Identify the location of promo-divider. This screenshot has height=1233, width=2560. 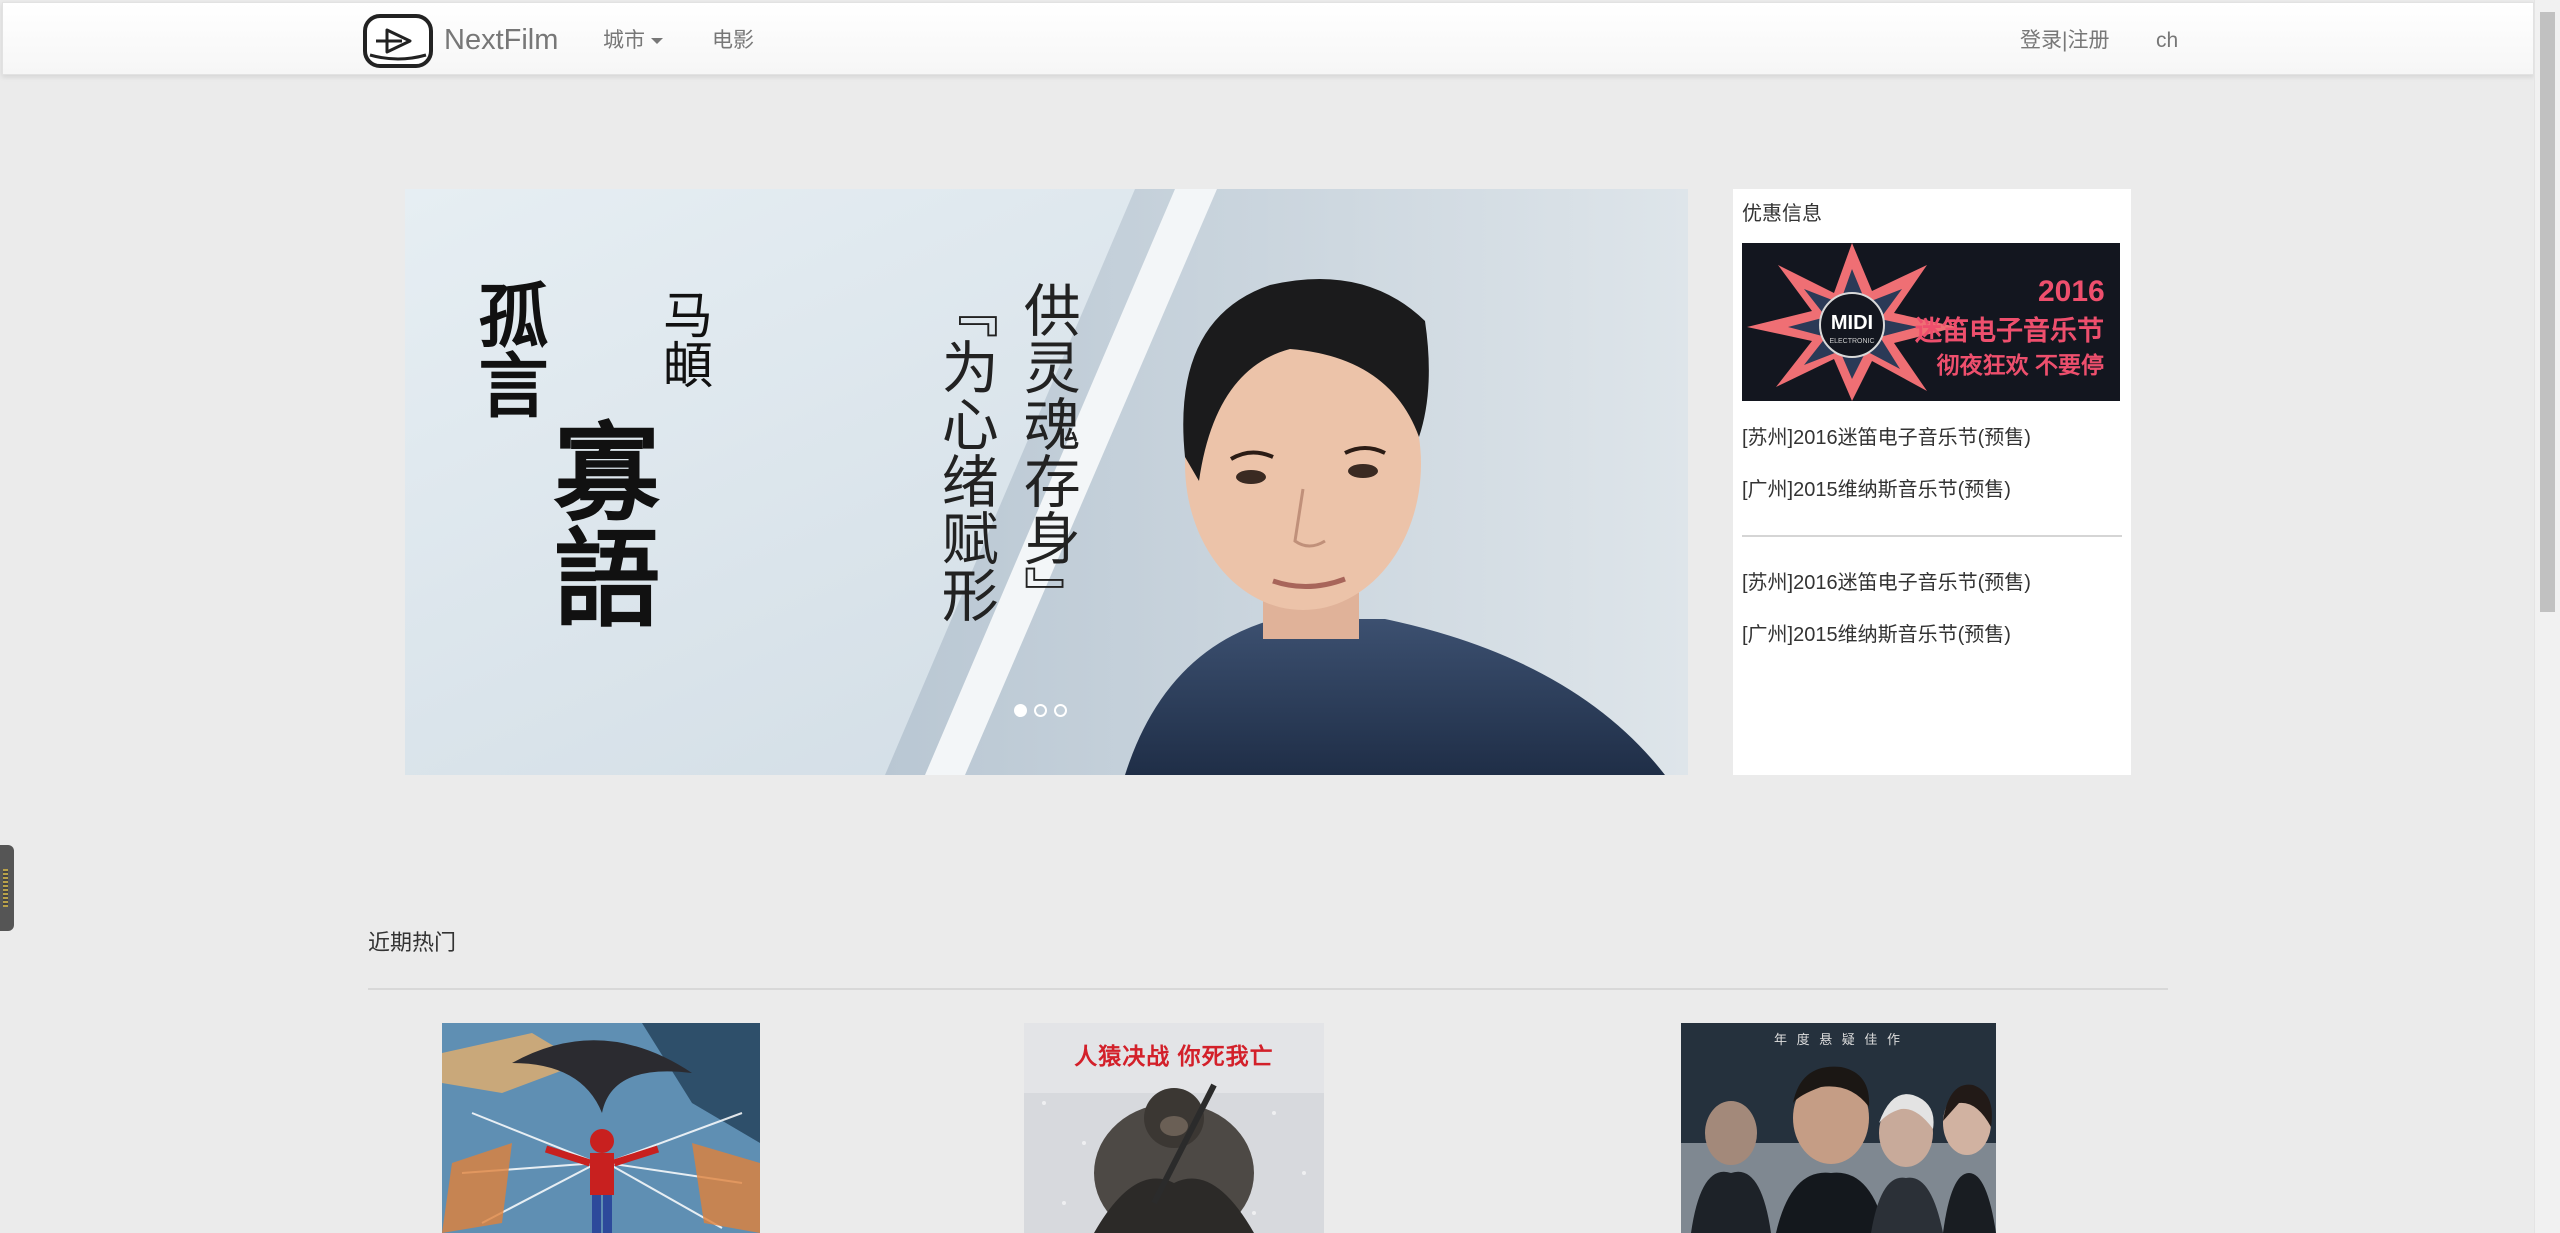
(1932, 536).